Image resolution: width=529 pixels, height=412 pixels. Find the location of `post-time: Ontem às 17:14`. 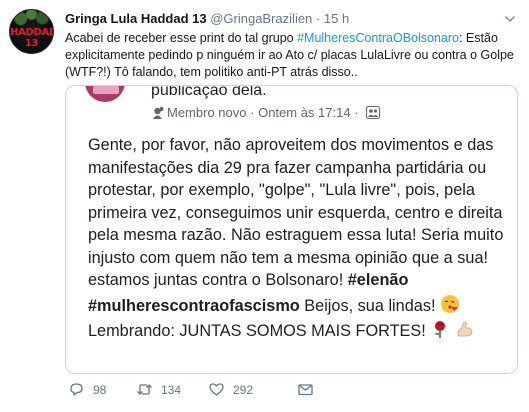

post-time: Ontem às 17:14 is located at coordinates (304, 112).